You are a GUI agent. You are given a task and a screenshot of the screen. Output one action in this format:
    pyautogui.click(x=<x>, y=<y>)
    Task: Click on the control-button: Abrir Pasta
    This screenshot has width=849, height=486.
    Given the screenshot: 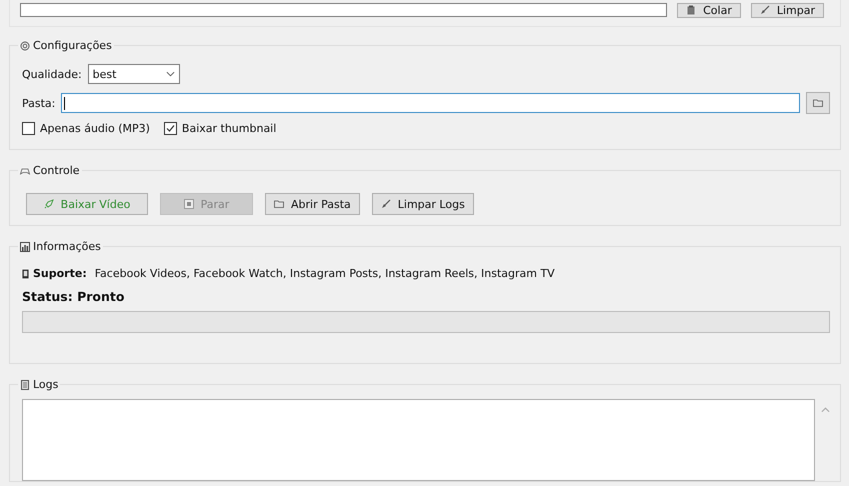 What is the action you would take?
    pyautogui.click(x=312, y=204)
    